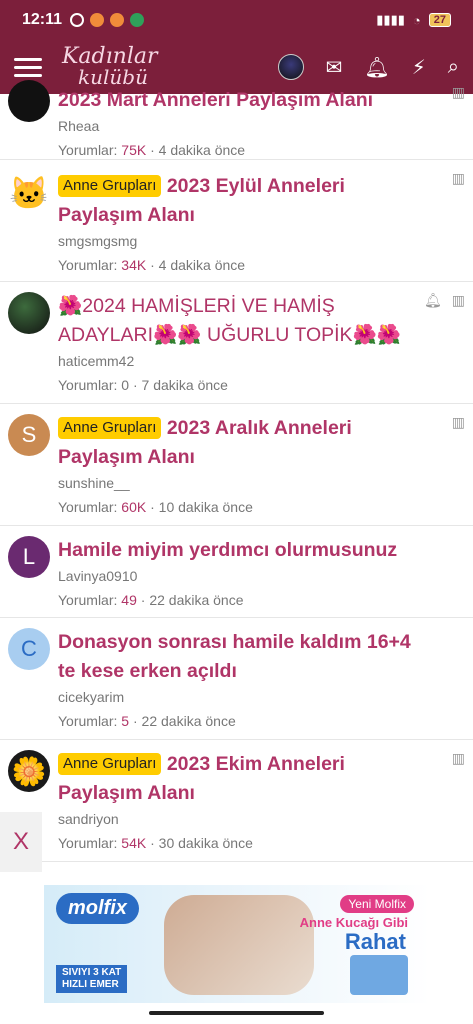  I want to click on avatar: 🐱, so click(29, 193).